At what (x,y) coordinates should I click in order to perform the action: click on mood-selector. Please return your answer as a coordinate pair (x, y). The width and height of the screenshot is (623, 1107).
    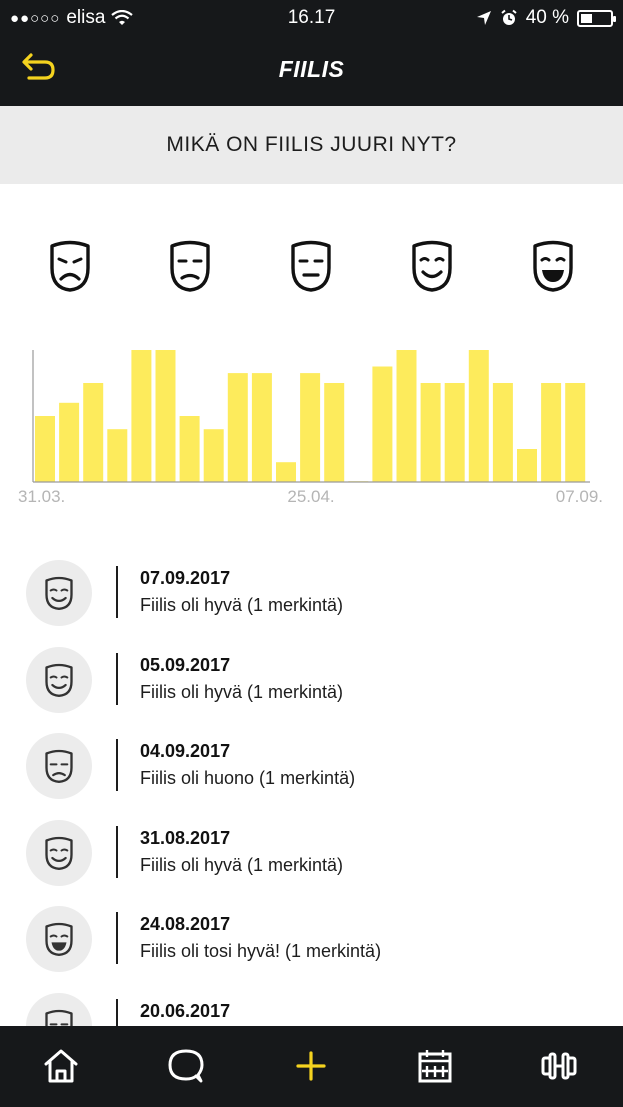
    Looking at the image, I should click on (311, 268).